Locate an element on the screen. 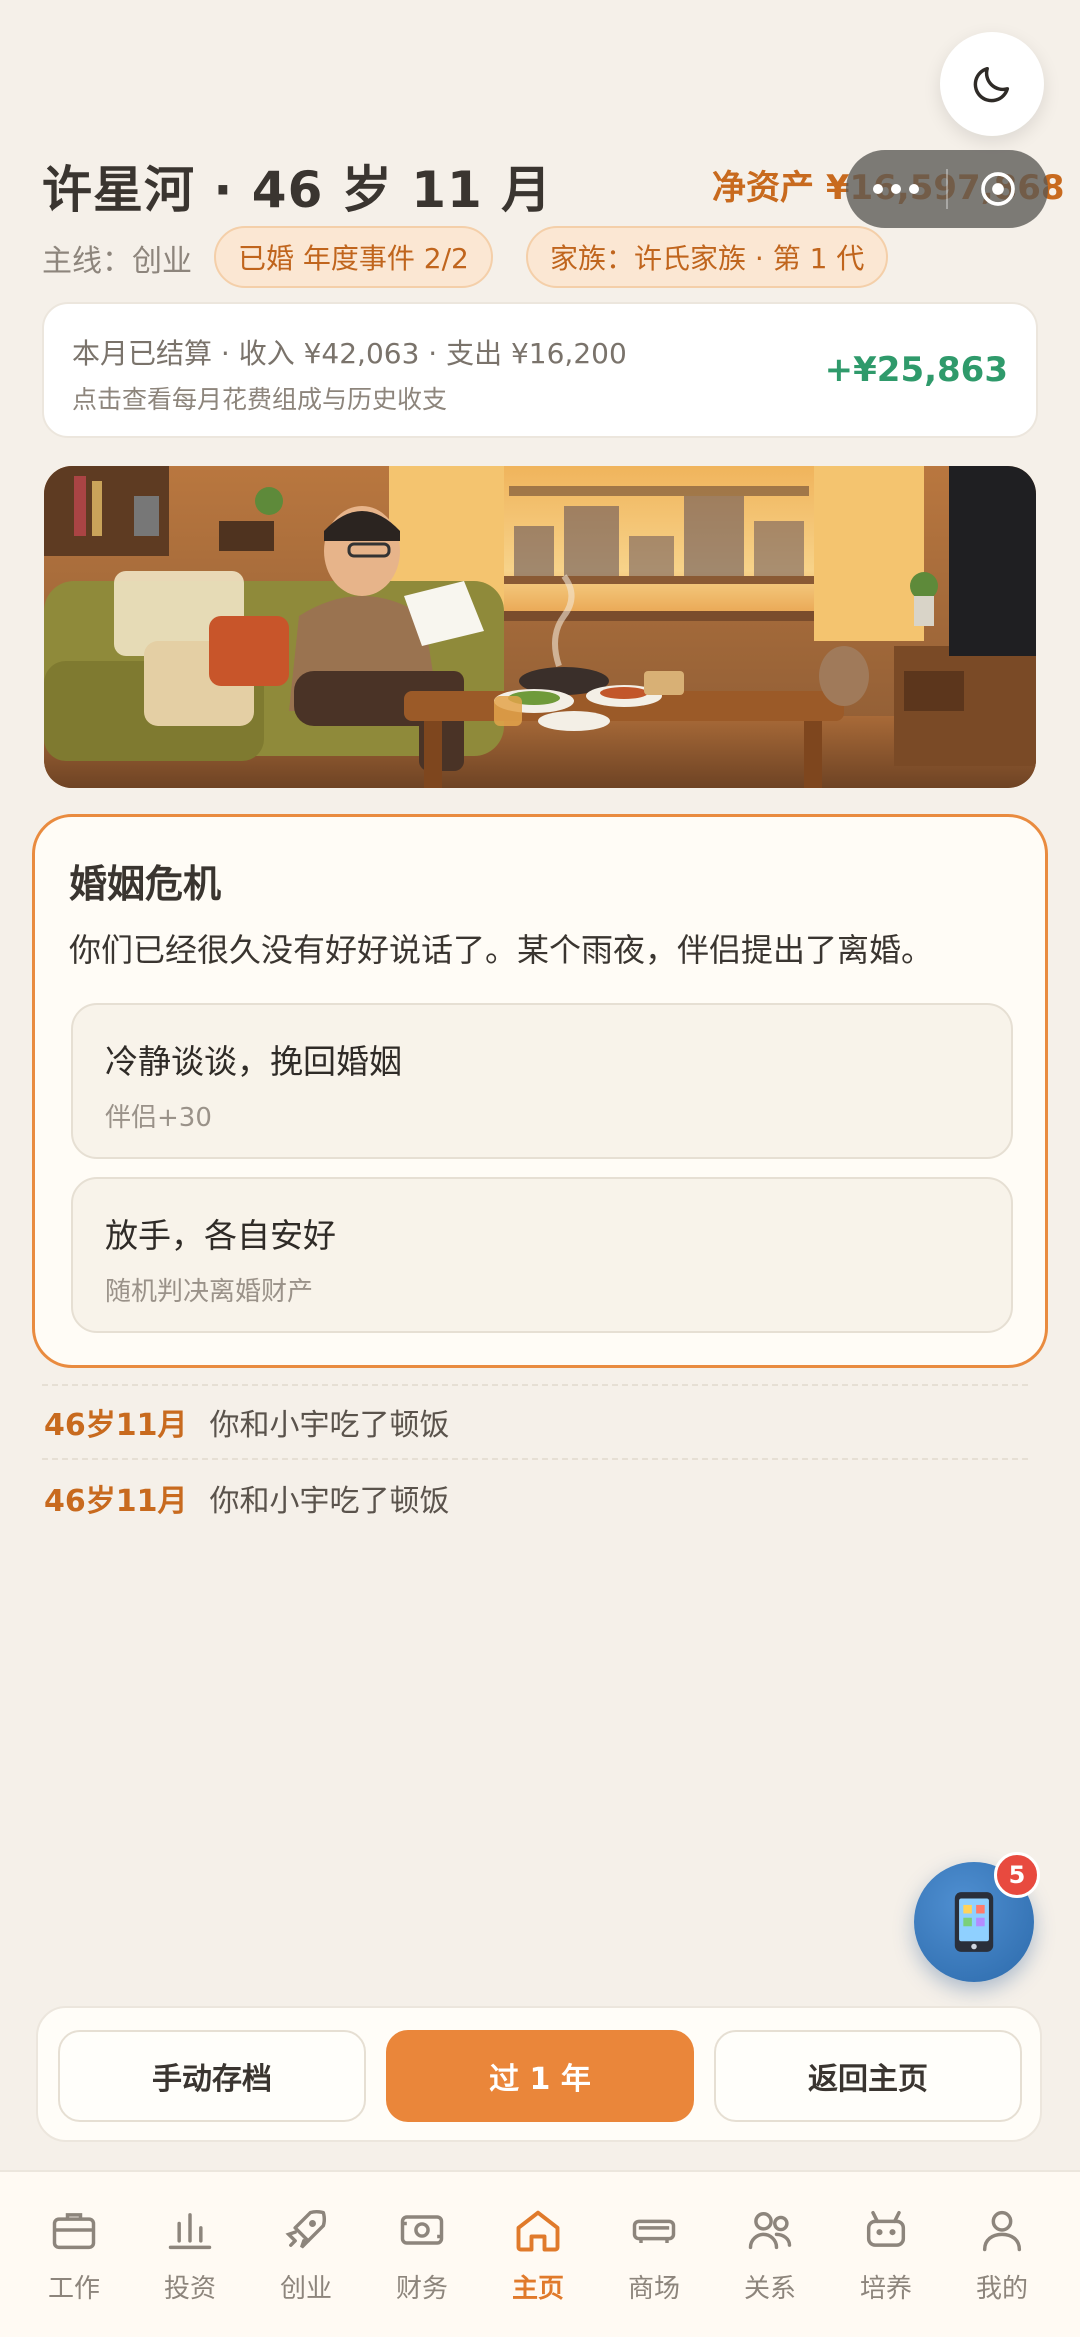 Image resolution: width=1080 pixels, height=2337 pixels. choice-divorce-button: 放手，各自安好 随机判决离婚财产 is located at coordinates (542, 1255).